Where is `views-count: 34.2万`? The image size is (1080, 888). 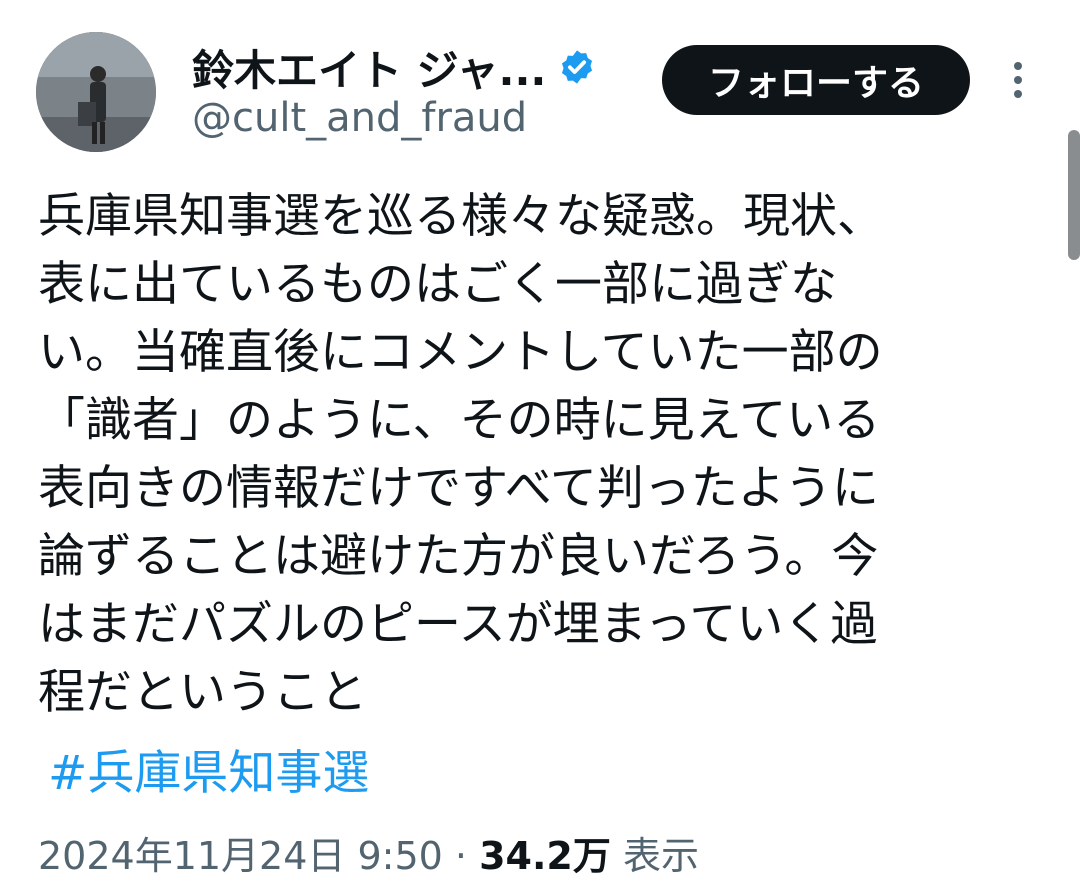
views-count: 34.2万 is located at coordinates (545, 856).